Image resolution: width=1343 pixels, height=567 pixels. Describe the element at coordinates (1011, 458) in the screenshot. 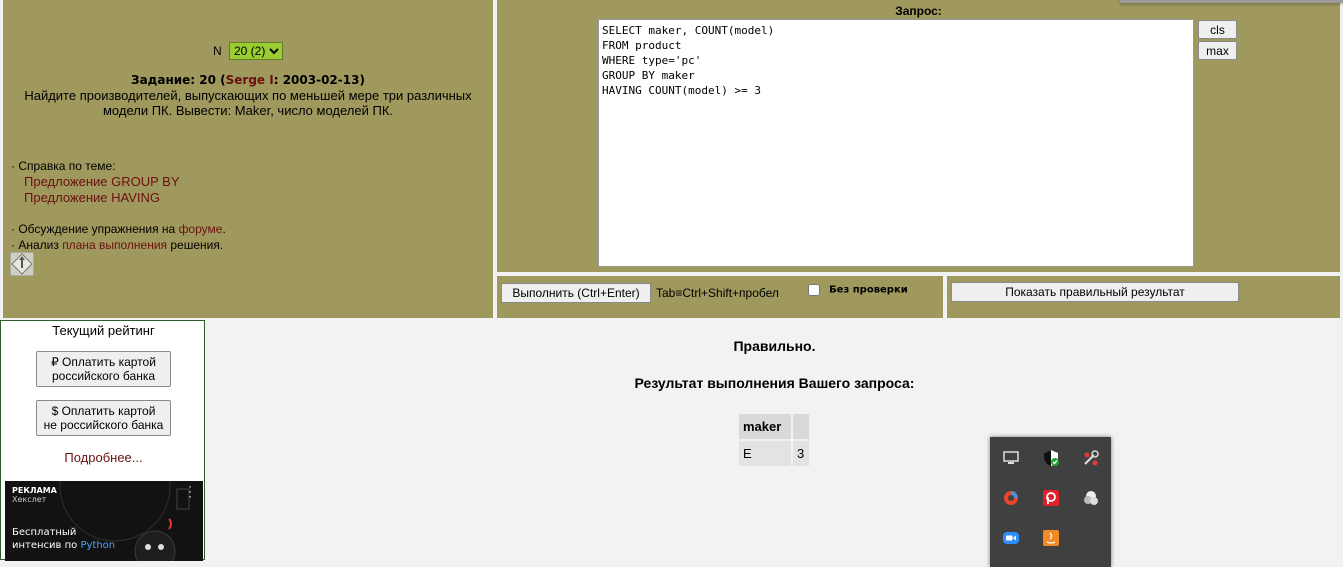

I see `monitor-icon` at that location.